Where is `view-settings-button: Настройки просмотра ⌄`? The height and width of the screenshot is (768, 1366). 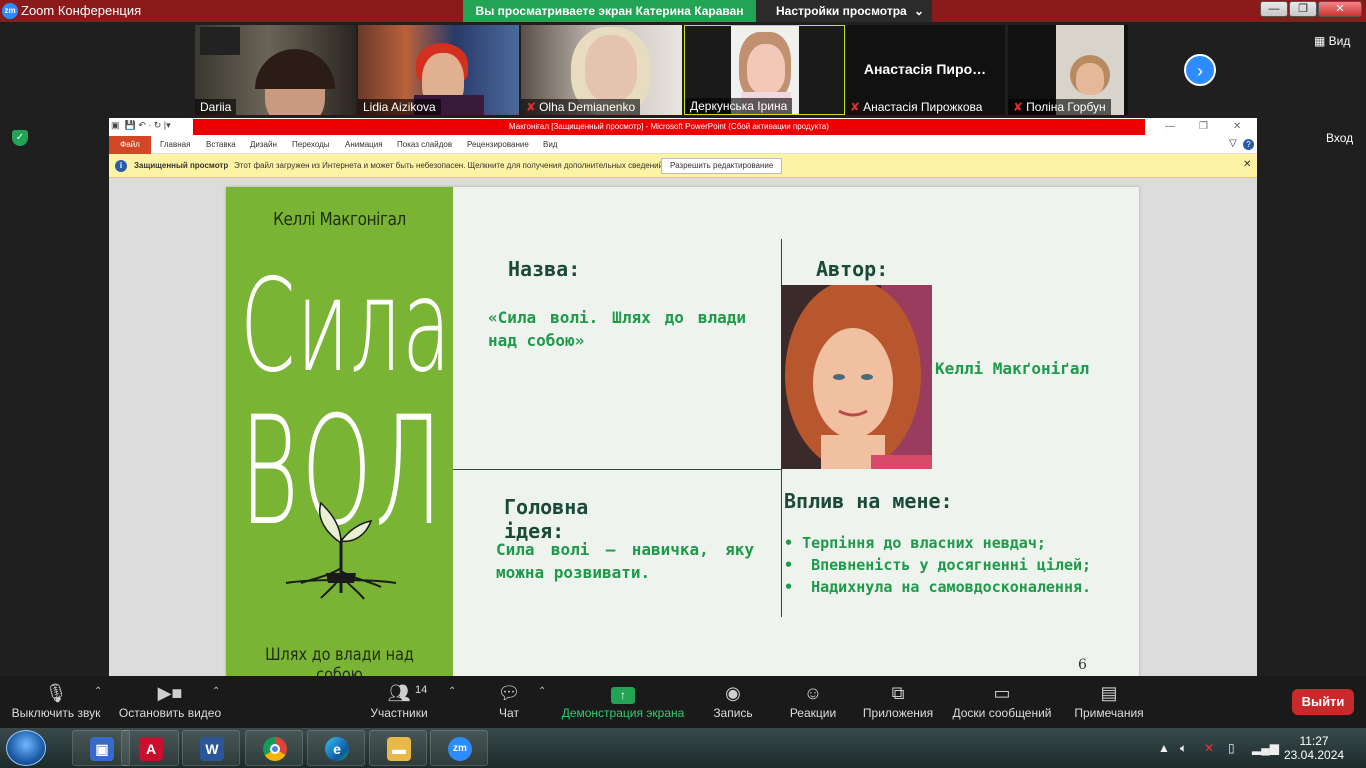 view-settings-button: Настройки просмотра ⌄ is located at coordinates (844, 11).